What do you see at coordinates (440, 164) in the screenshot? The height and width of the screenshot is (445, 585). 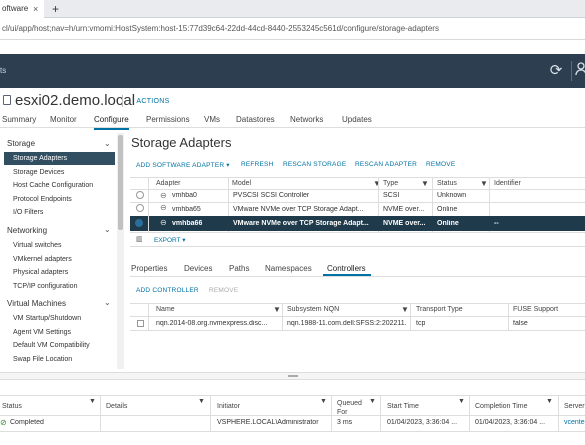 I see `remove-adapter-button: REMOVE` at bounding box center [440, 164].